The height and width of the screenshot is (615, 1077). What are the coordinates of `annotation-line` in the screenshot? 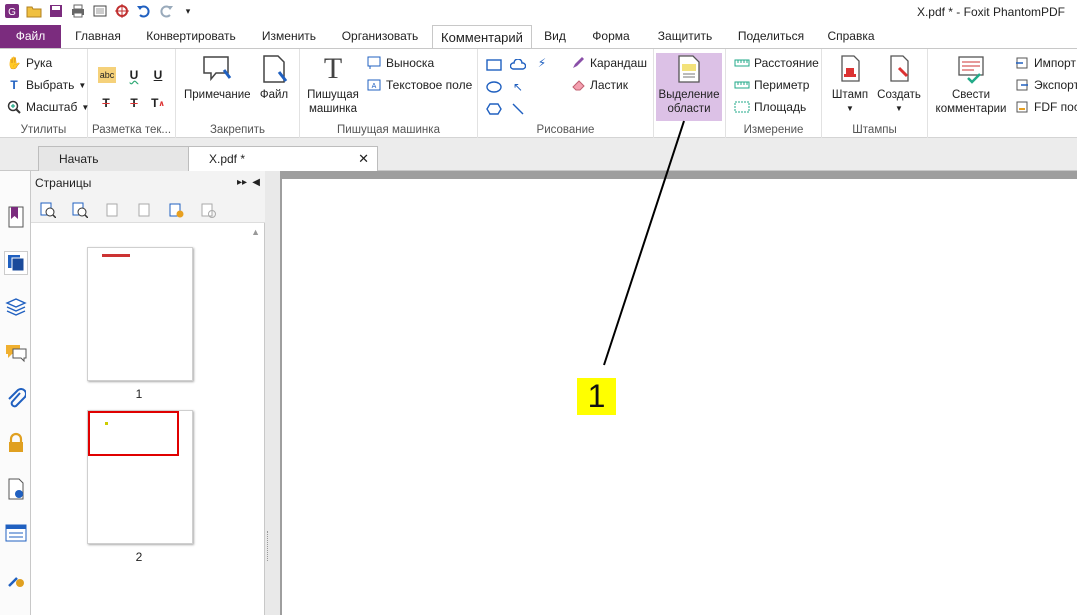 It's located at (644, 243).